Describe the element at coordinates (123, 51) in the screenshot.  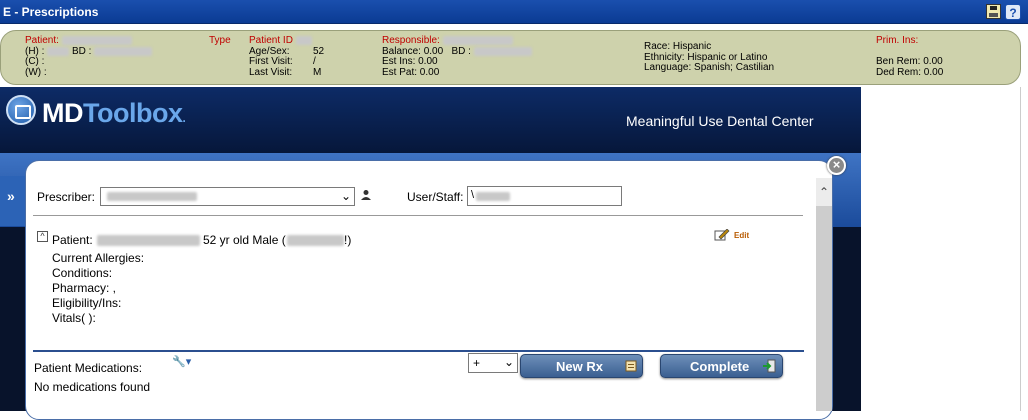
I see `redacted-birthdate` at that location.